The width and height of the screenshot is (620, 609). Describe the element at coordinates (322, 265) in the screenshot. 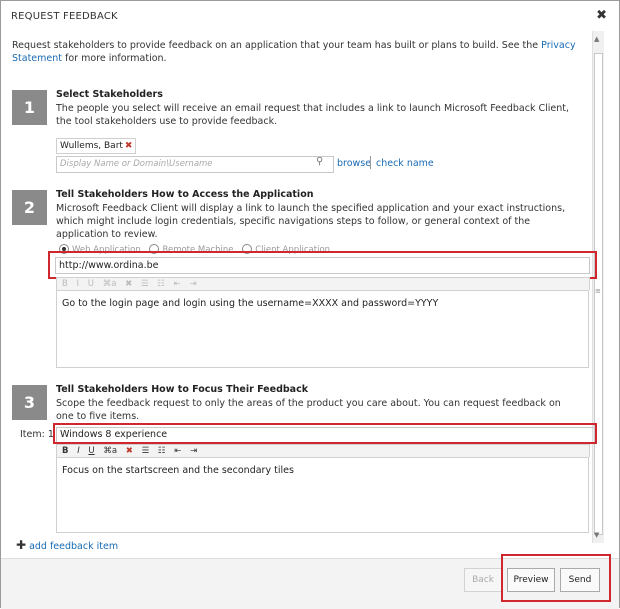

I see `url-highlight` at that location.